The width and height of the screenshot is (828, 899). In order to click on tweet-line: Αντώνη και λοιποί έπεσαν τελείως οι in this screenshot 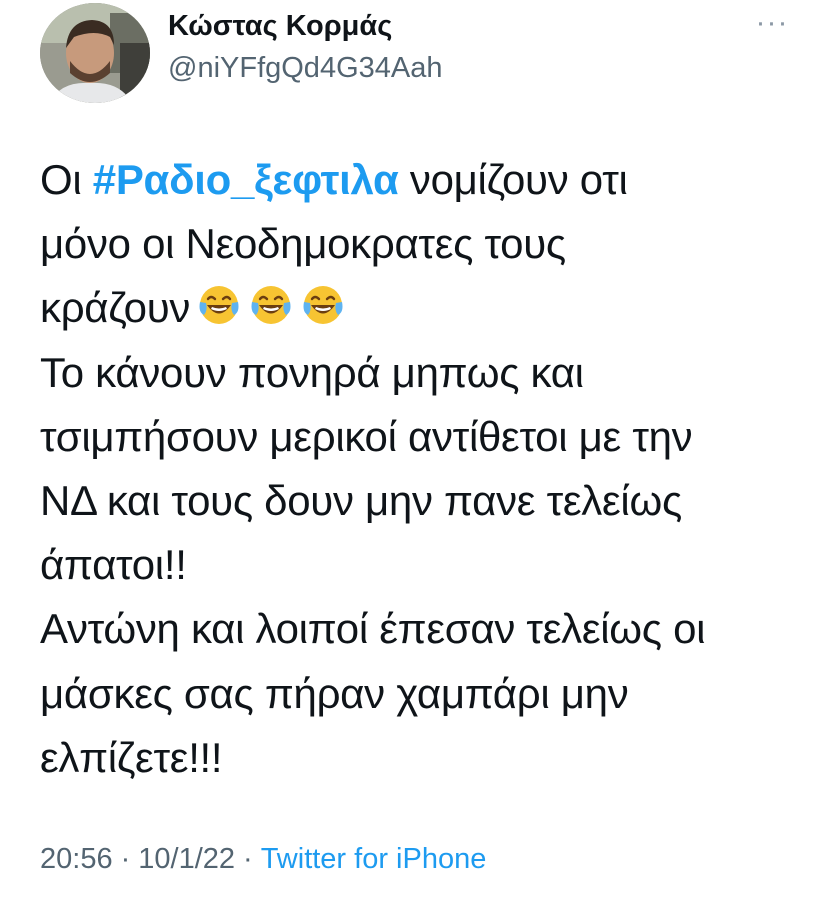, I will do `click(430, 629)`.